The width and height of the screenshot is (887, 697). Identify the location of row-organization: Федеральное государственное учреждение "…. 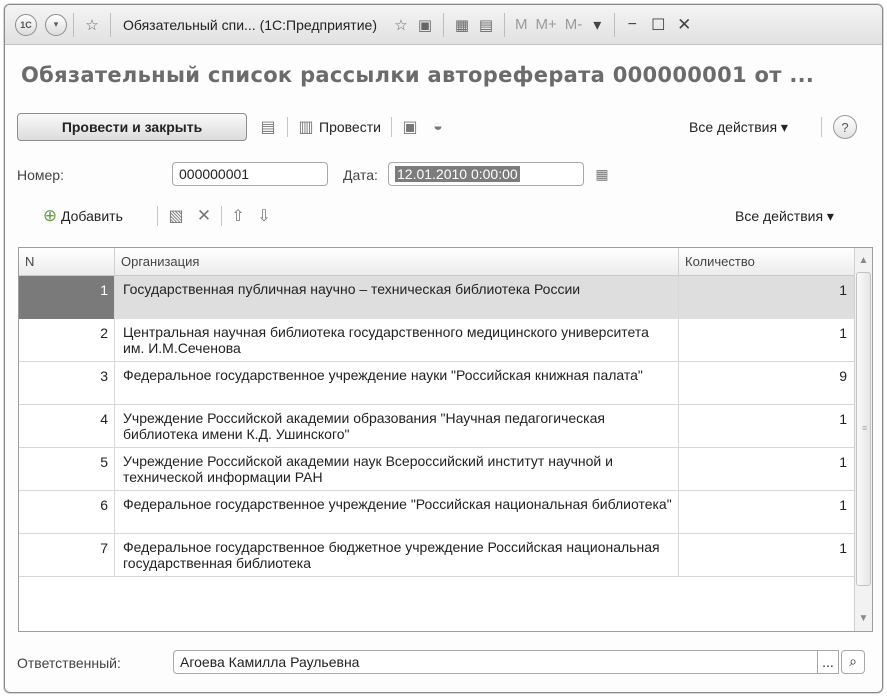
(397, 512).